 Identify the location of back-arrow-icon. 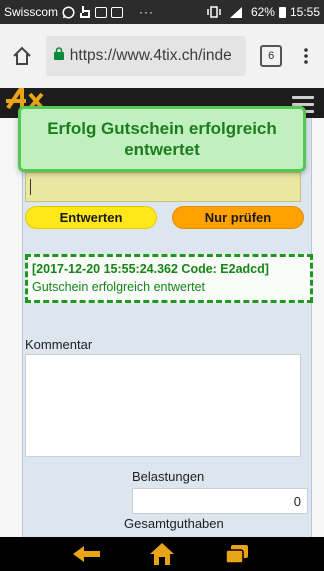
(87, 554).